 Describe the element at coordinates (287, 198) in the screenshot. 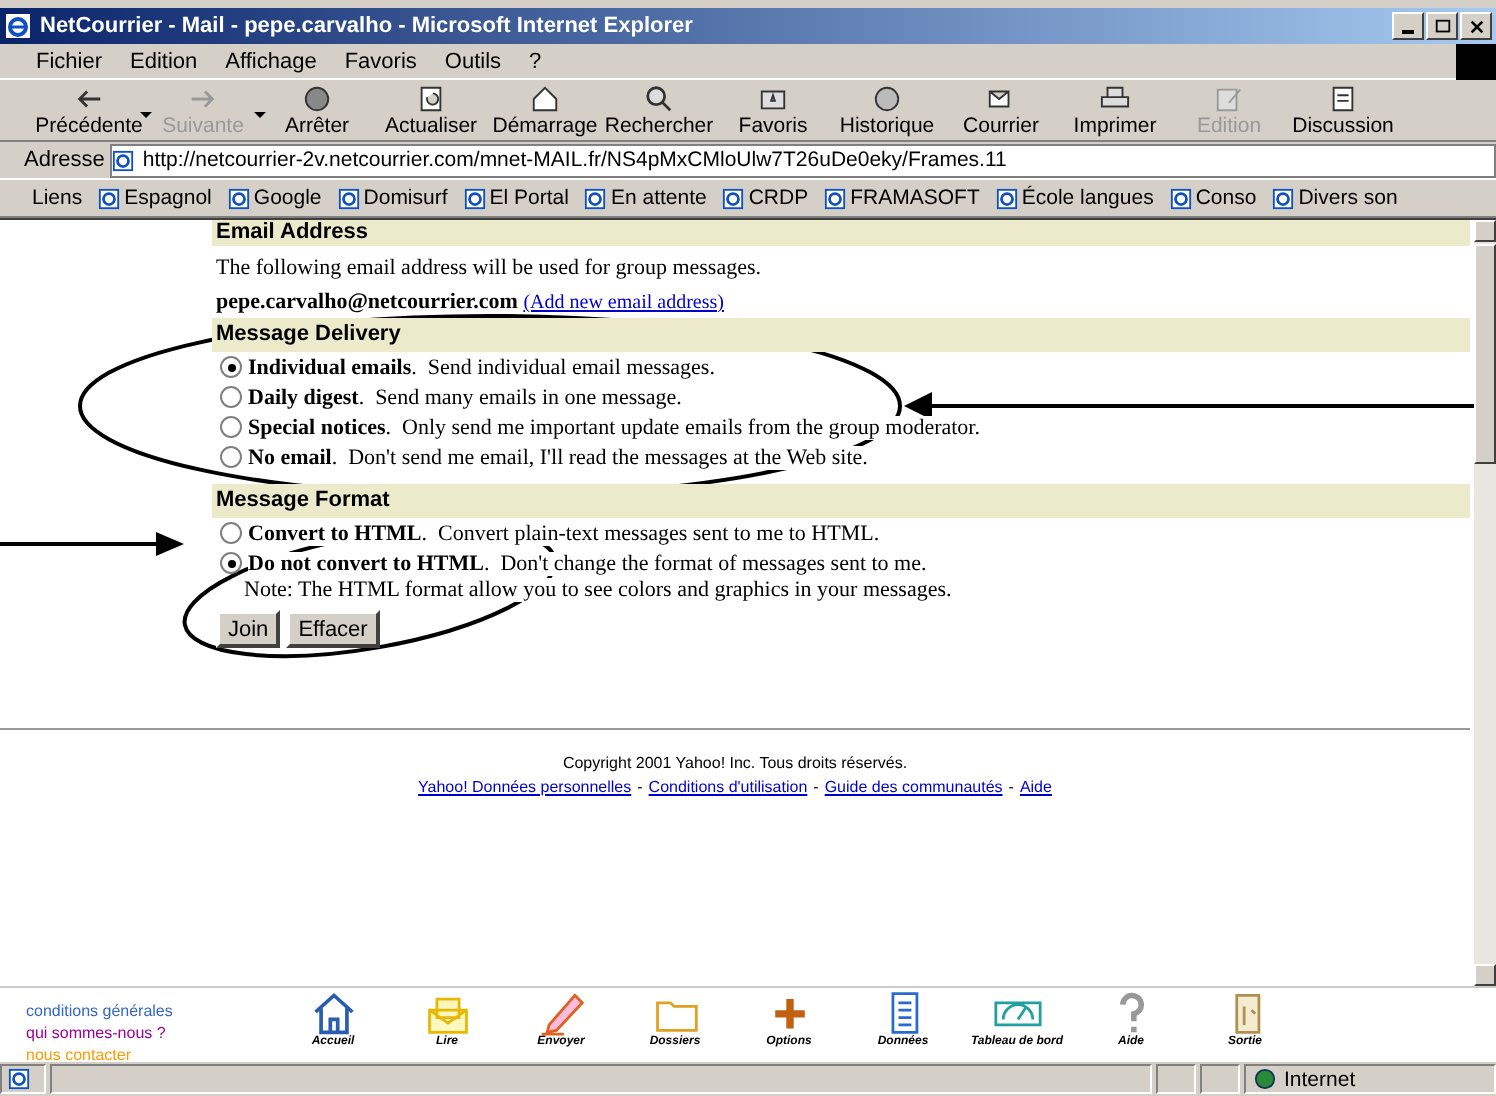

I see `bookmark-label: Google` at that location.